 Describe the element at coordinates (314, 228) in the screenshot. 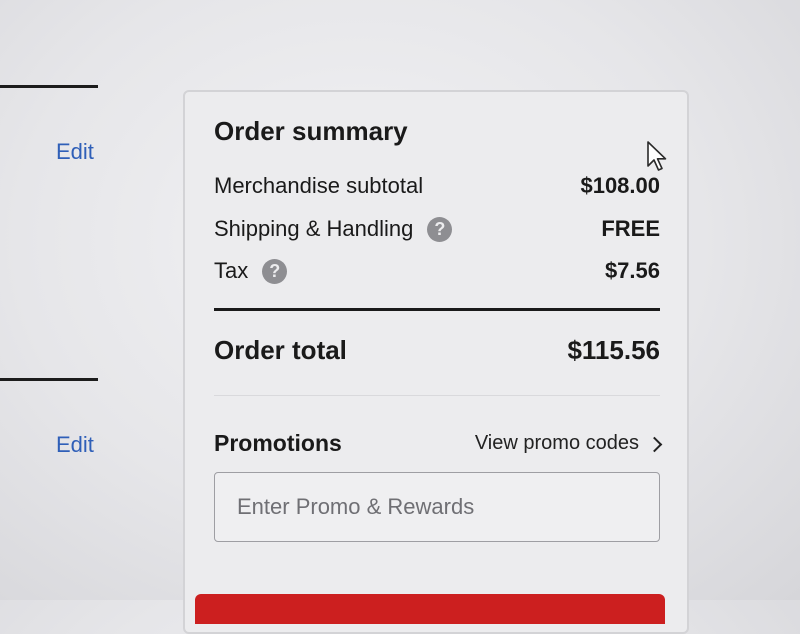

I see `shipping-handling-label: Shipping & Handling` at that location.